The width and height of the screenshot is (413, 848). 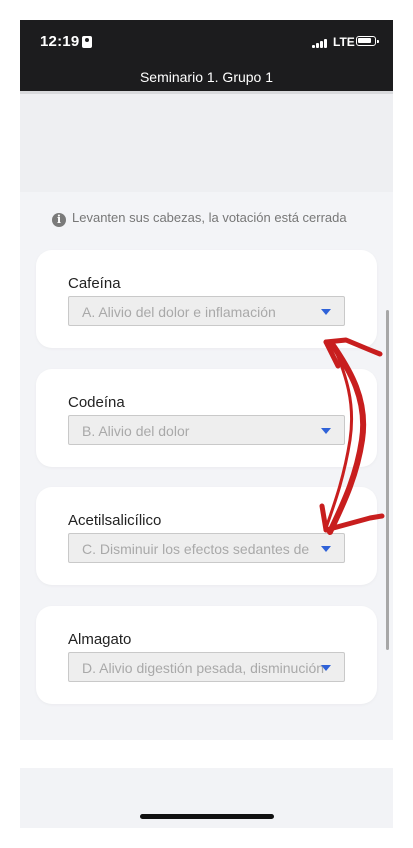 I want to click on id-card-icon, so click(x=87, y=42).